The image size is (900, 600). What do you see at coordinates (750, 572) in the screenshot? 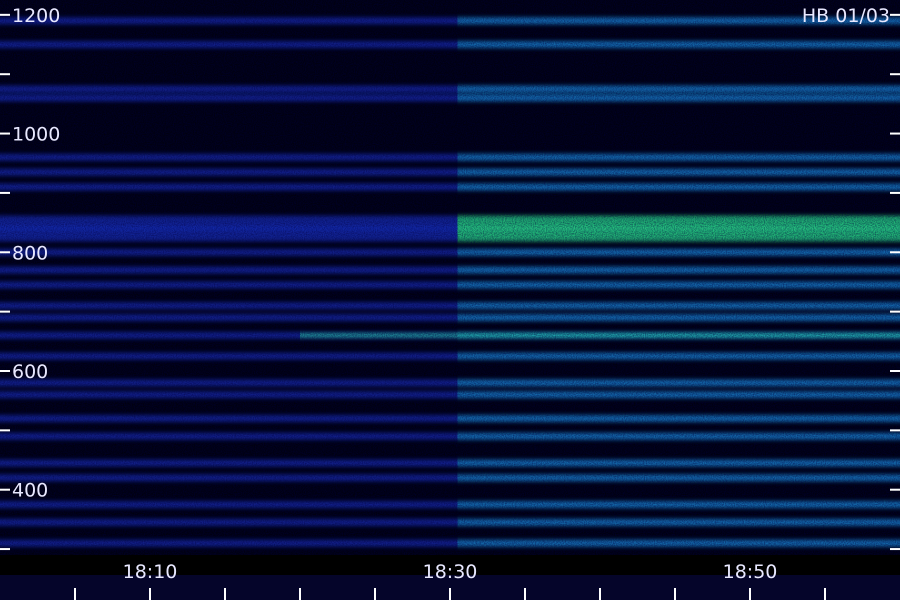
I see `x-tick-label: 18:50` at bounding box center [750, 572].